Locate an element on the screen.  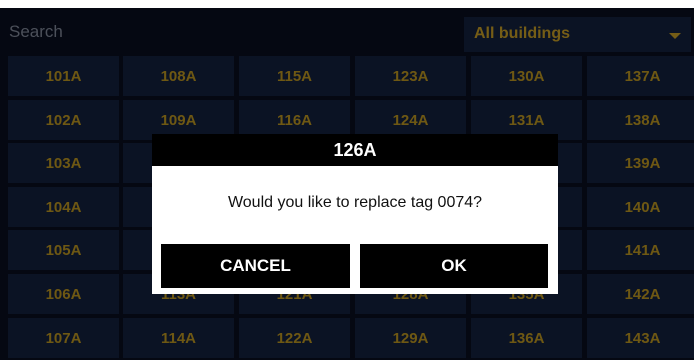
cancel-button: CANCEL is located at coordinates (255, 266).